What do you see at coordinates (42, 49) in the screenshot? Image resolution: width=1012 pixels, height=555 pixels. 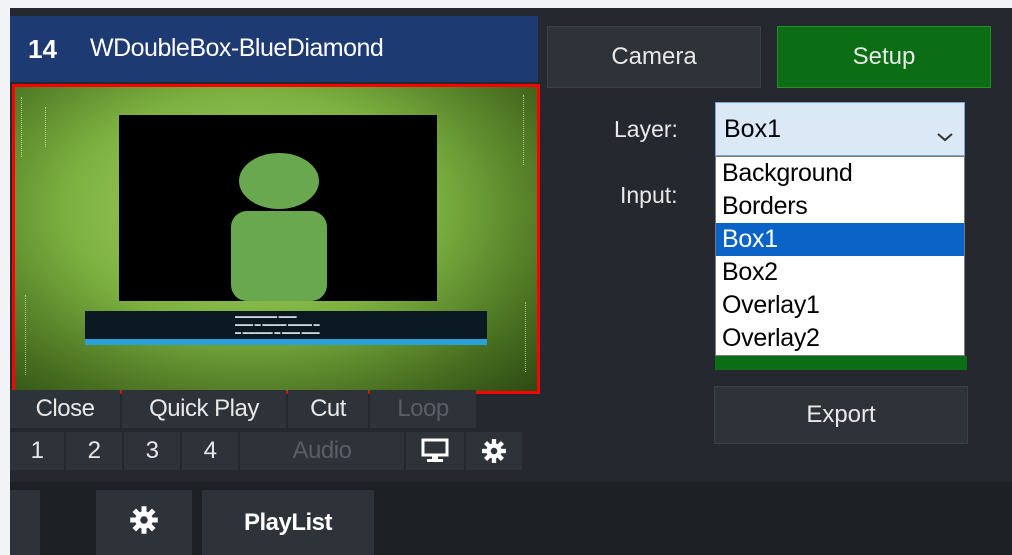 I see `input-number: 14` at bounding box center [42, 49].